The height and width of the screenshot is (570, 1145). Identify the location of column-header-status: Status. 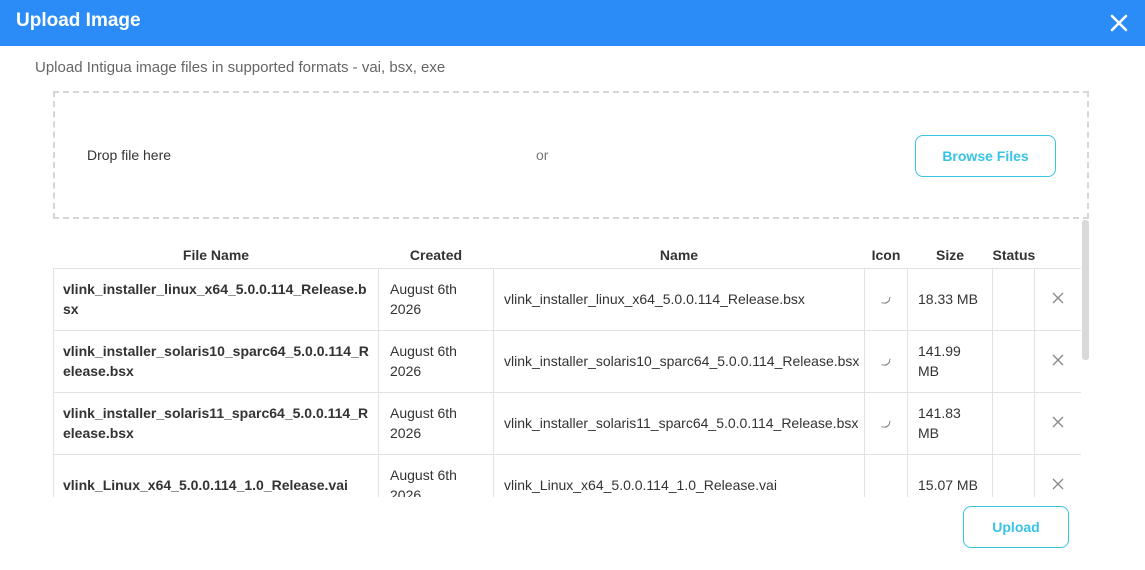
(1014, 254).